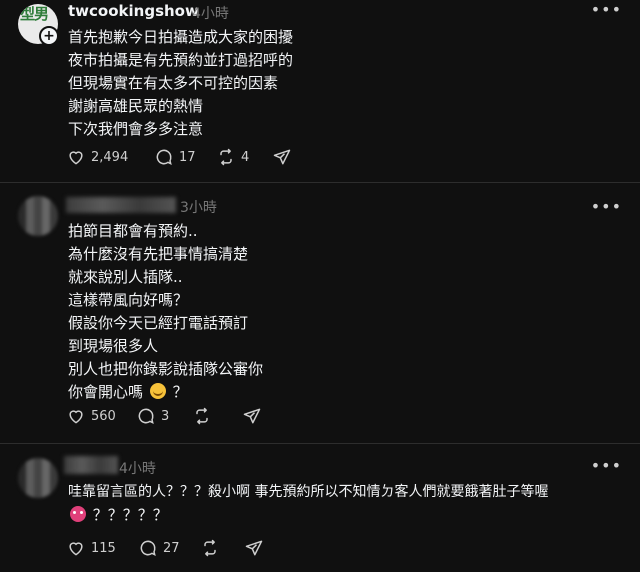 The image size is (640, 572). I want to click on like-button: 560, so click(91, 416).